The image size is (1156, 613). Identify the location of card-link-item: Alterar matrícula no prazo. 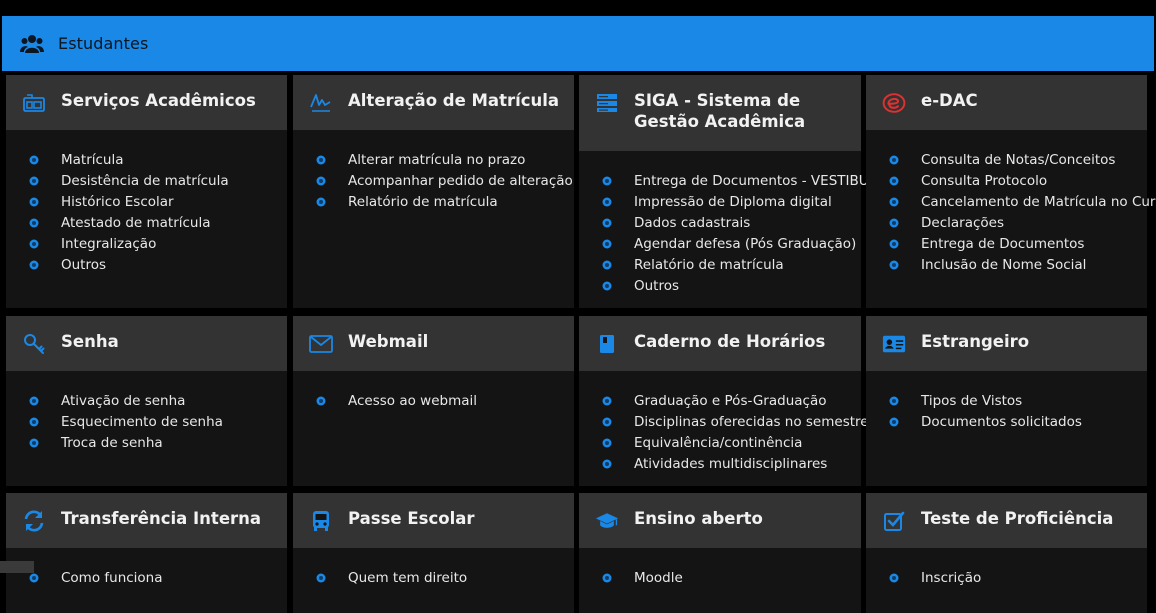
(445, 159).